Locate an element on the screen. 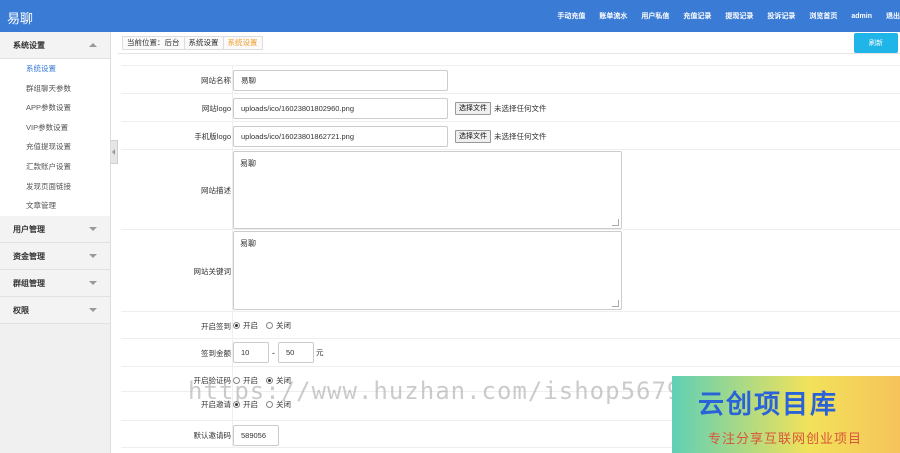 The width and height of the screenshot is (900, 453). signin-amount-label: 签到金额 is located at coordinates (216, 353).